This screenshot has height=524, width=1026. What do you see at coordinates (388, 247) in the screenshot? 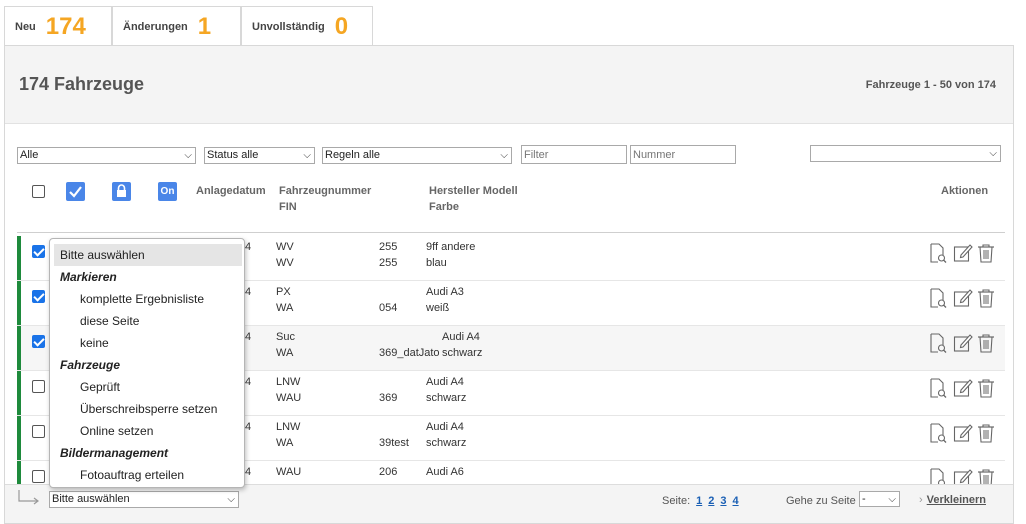
I see `row-vehicle-number-tail: 255` at bounding box center [388, 247].